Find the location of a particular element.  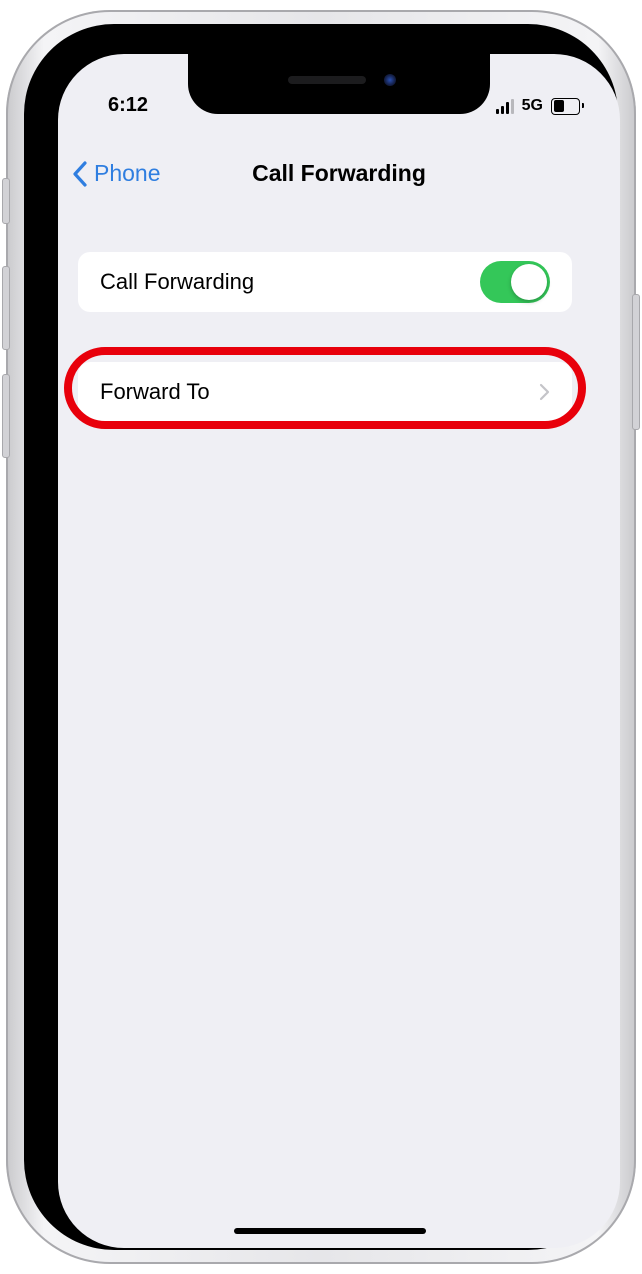

volume-down-button is located at coordinates (6, 416).